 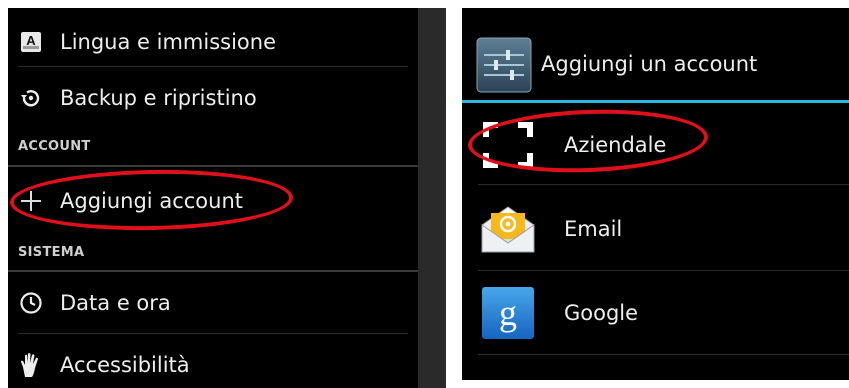 I want to click on section-header-account: ACCOUNT, so click(x=54, y=146).